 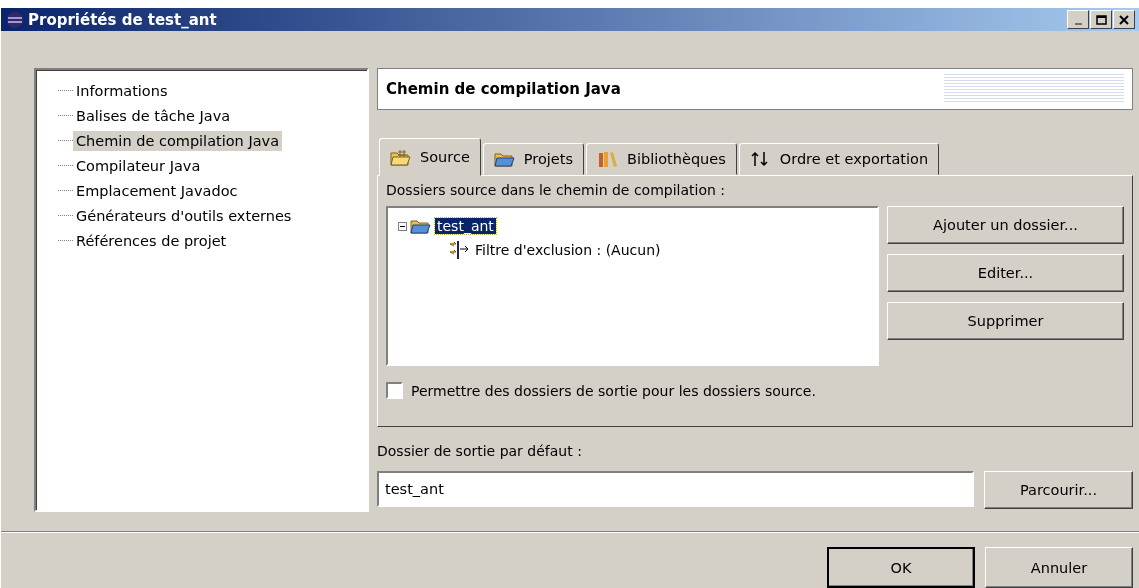 I want to click on sidebar-item: Références de projet, so click(x=151, y=240).